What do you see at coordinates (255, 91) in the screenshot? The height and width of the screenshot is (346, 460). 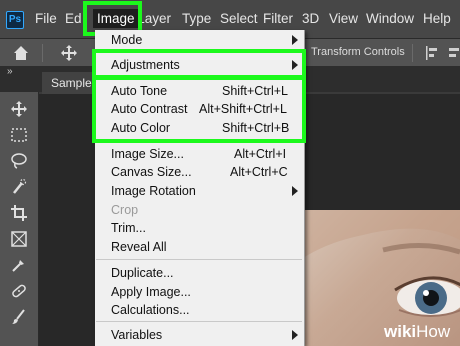 I see `auto-tone-shortcut: Shift+Ctrl+L` at bounding box center [255, 91].